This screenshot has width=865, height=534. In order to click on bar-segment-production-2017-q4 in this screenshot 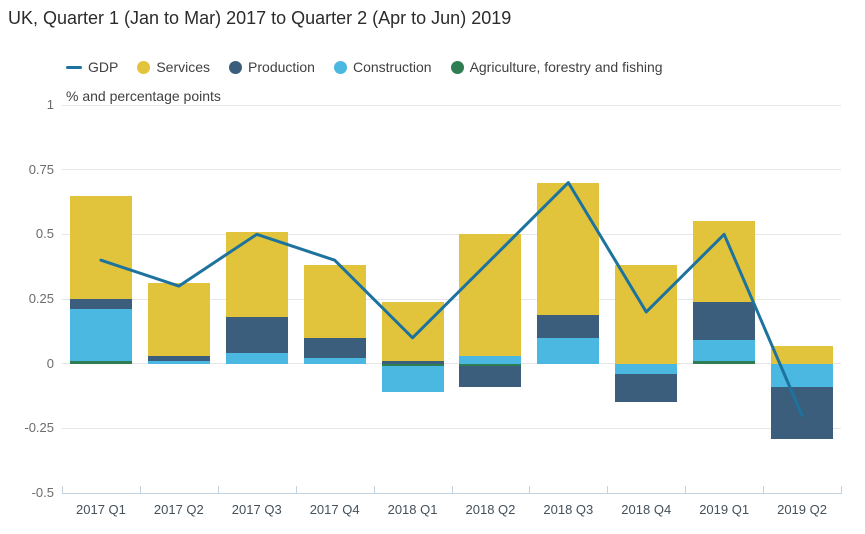, I will do `click(334, 348)`.